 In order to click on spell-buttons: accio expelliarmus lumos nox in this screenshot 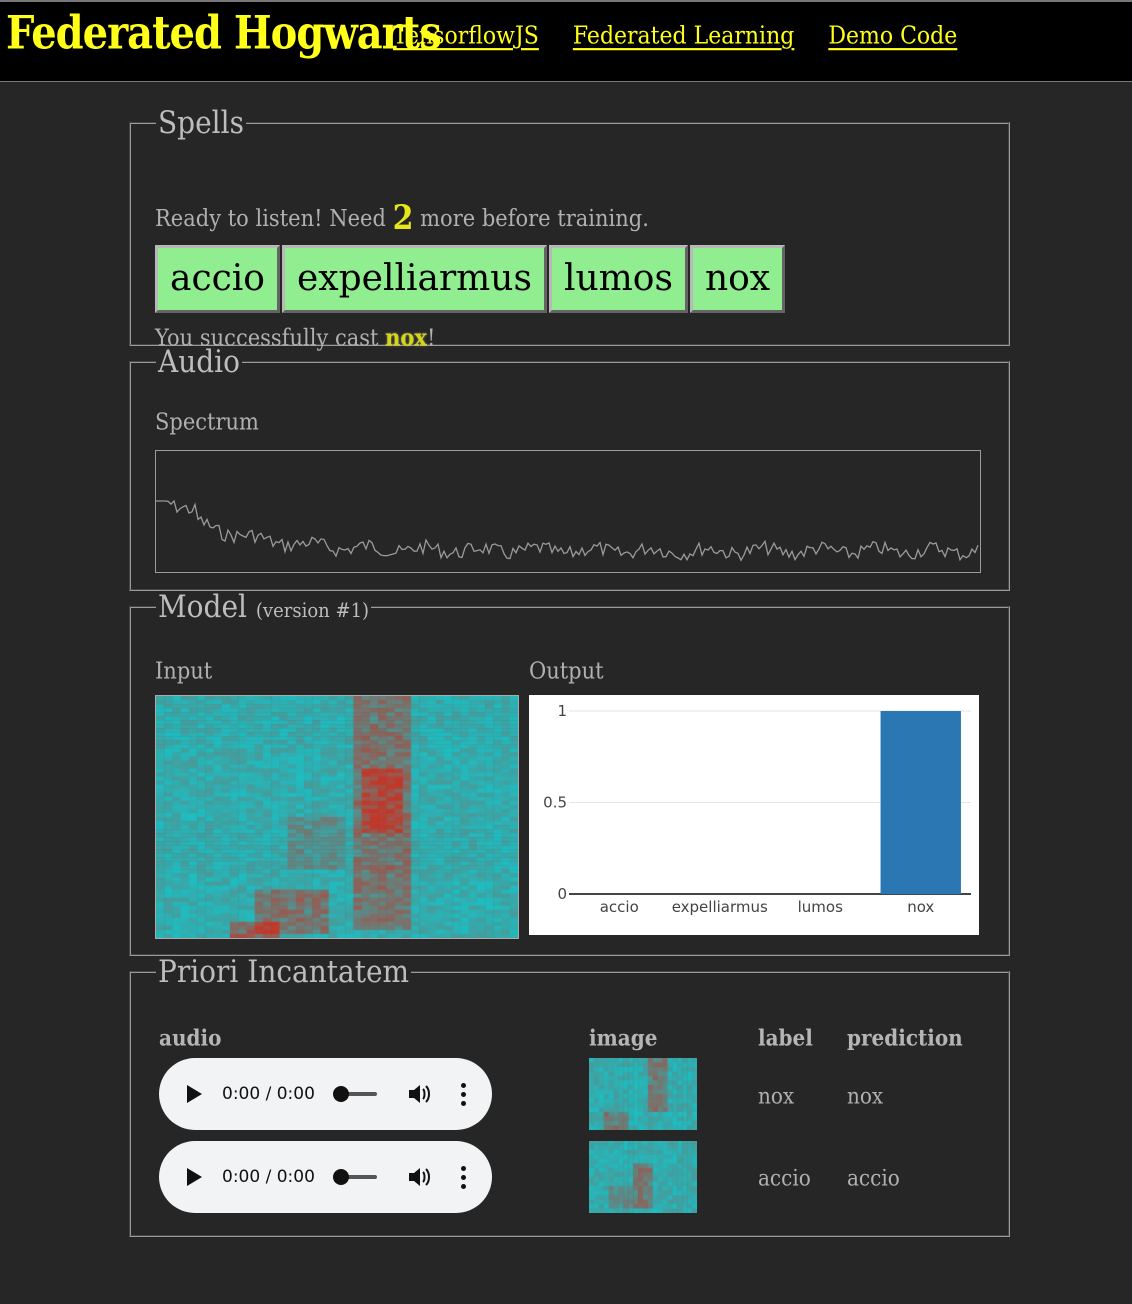, I will do `click(470, 279)`.